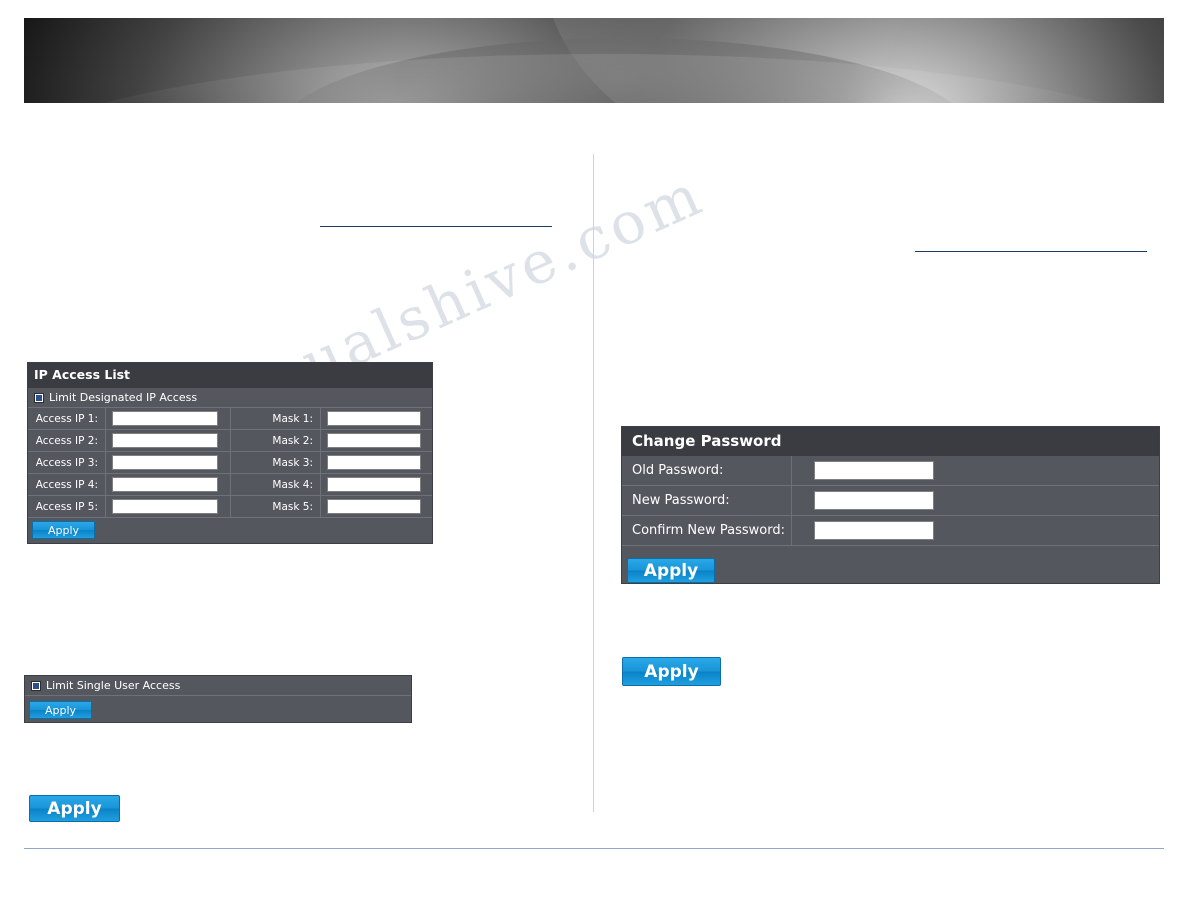 The width and height of the screenshot is (1188, 918). I want to click on table-row: New Password:, so click(890, 501).